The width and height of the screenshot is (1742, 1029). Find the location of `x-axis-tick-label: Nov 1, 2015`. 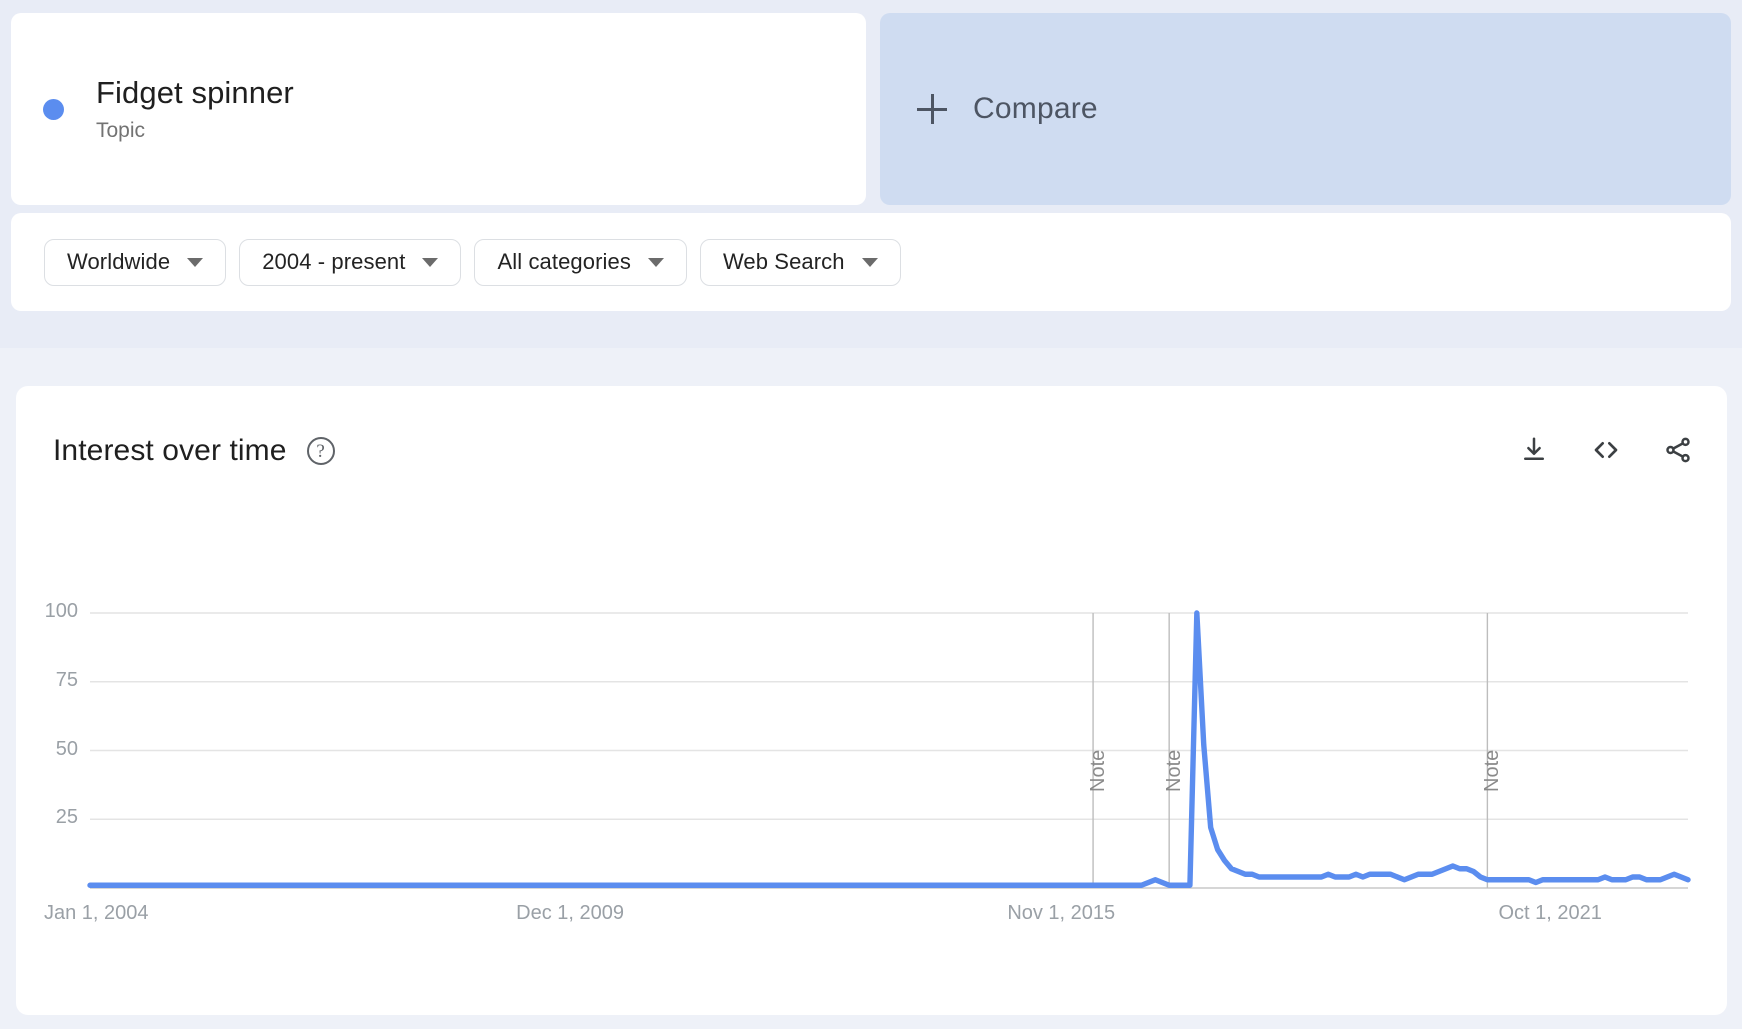

x-axis-tick-label: Nov 1, 2015 is located at coordinates (1061, 913).